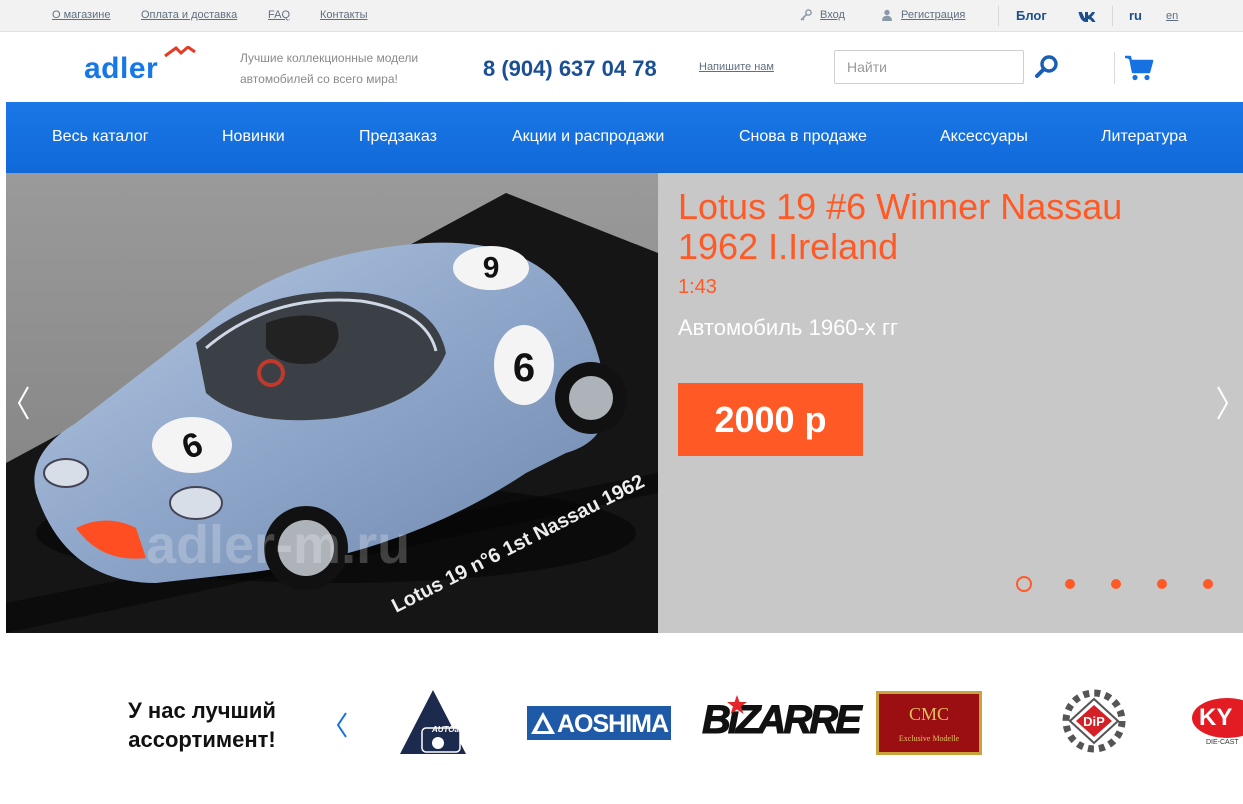 Image resolution: width=1243 pixels, height=804 pixels. Describe the element at coordinates (1222, 742) in the screenshot. I see `brand-sub-label: DIE-CAST` at that location.